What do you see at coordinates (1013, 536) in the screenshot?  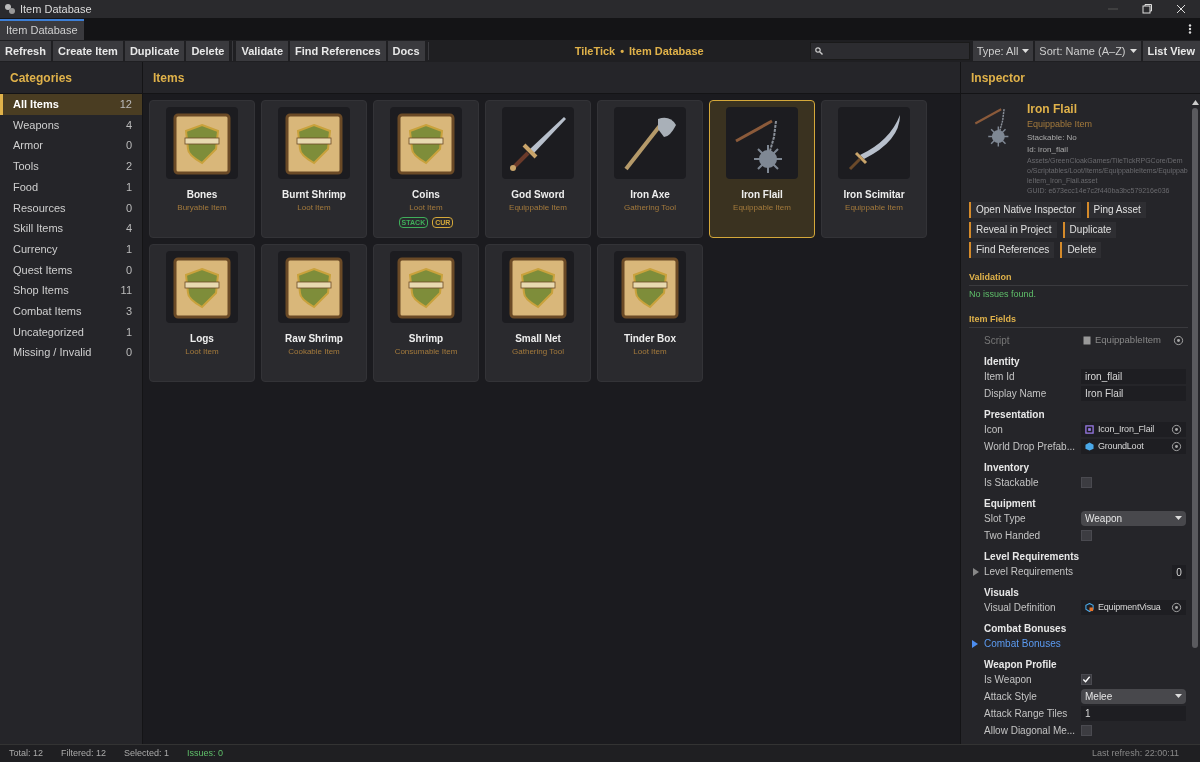 I see `field-label: Two Handed` at bounding box center [1013, 536].